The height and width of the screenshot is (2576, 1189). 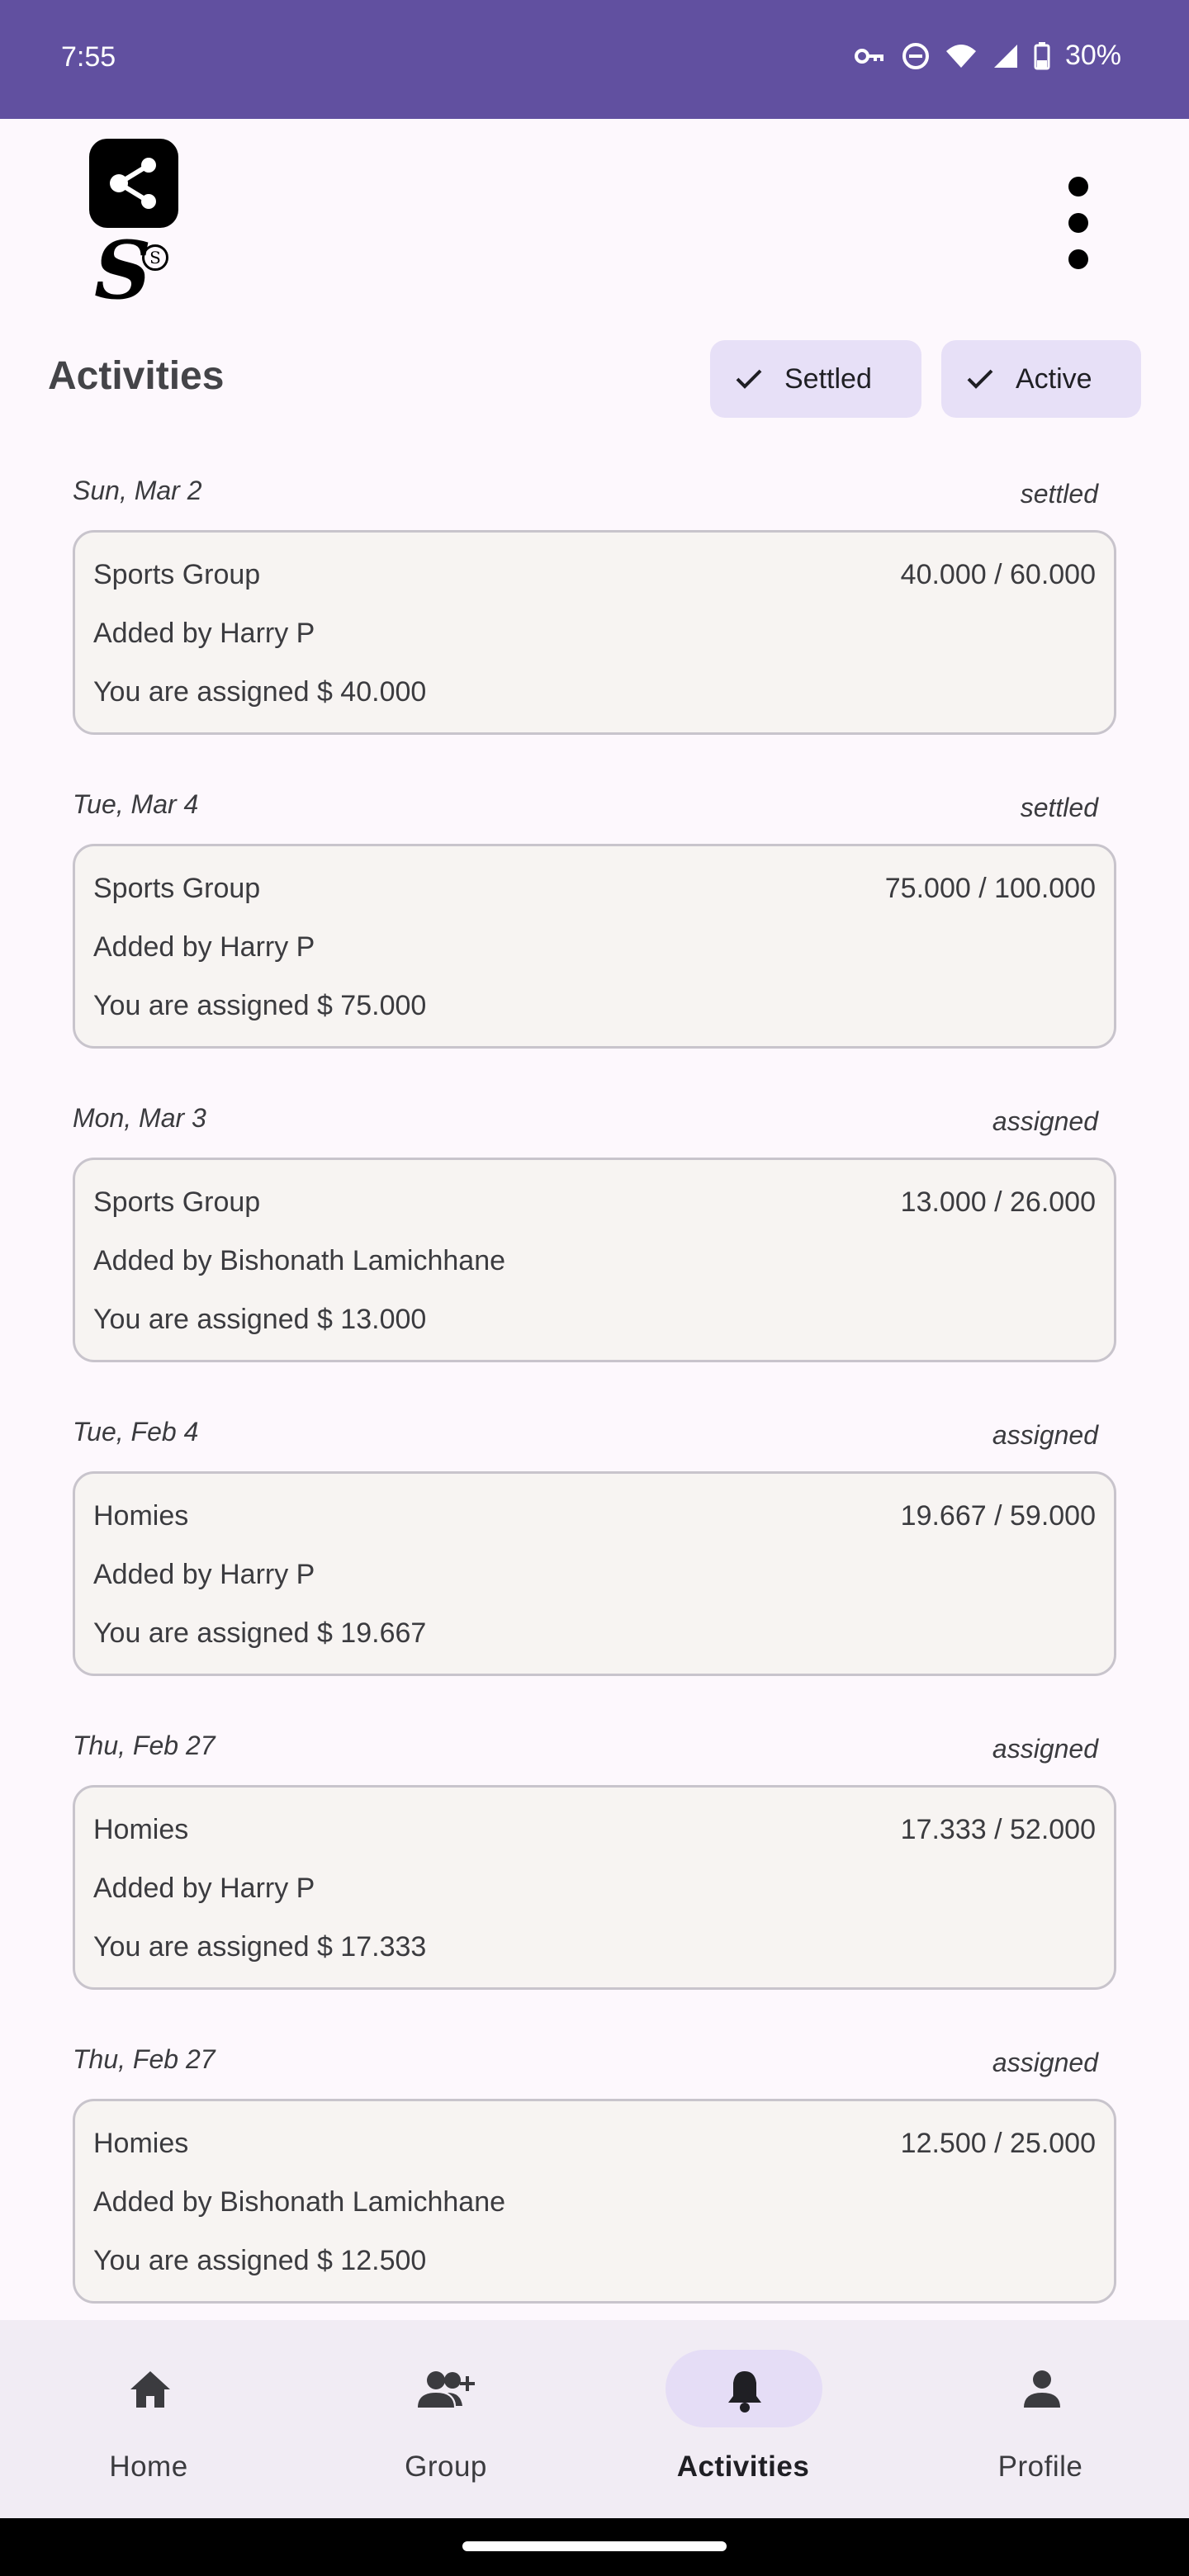 What do you see at coordinates (136, 376) in the screenshot?
I see `page-title: Activities` at bounding box center [136, 376].